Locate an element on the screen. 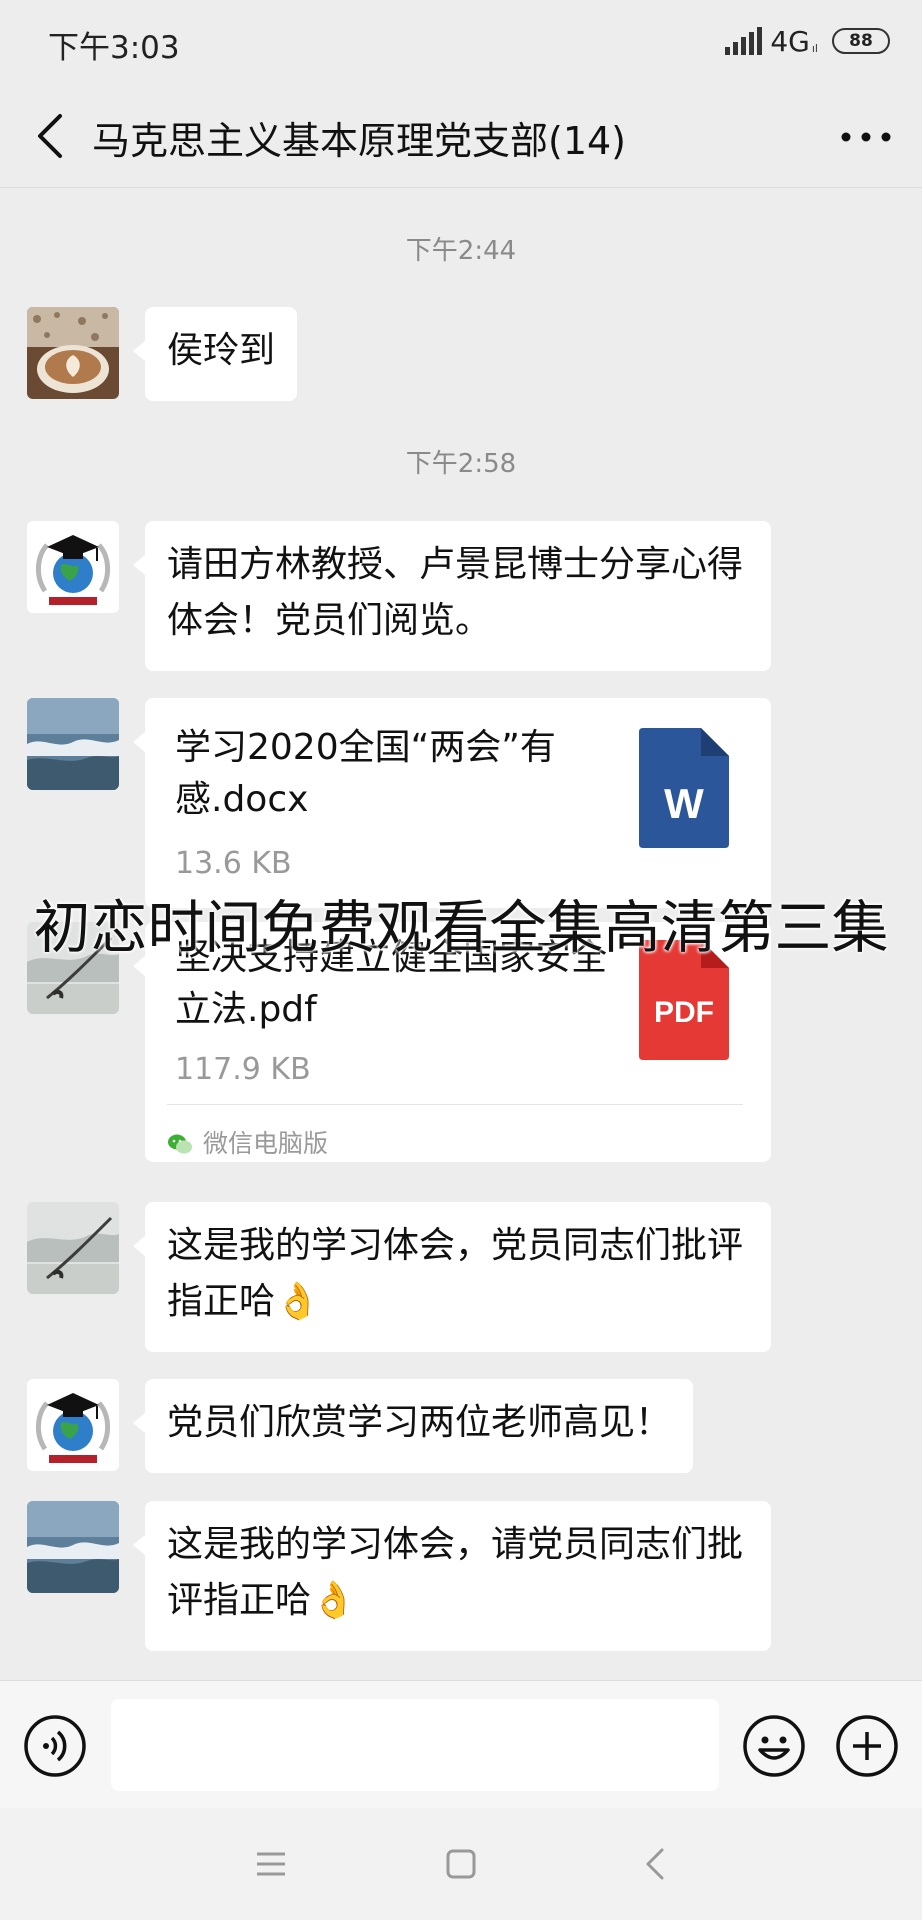 The image size is (922, 1920). more-dots-icon is located at coordinates (866, 137).